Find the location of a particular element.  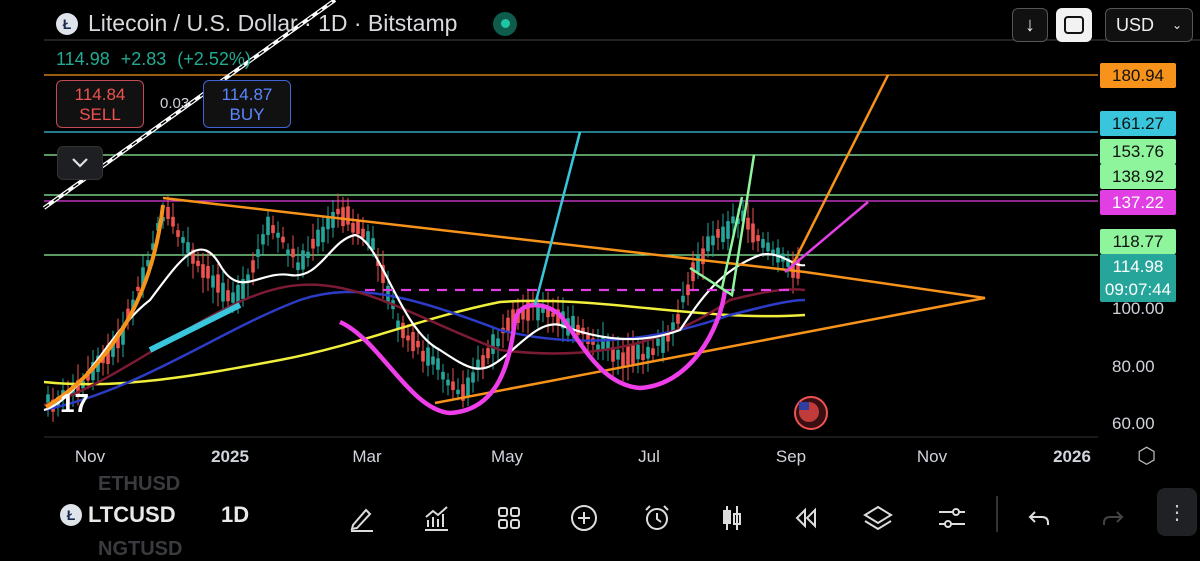

y-axis-label: 80.00 is located at coordinates (1133, 366).